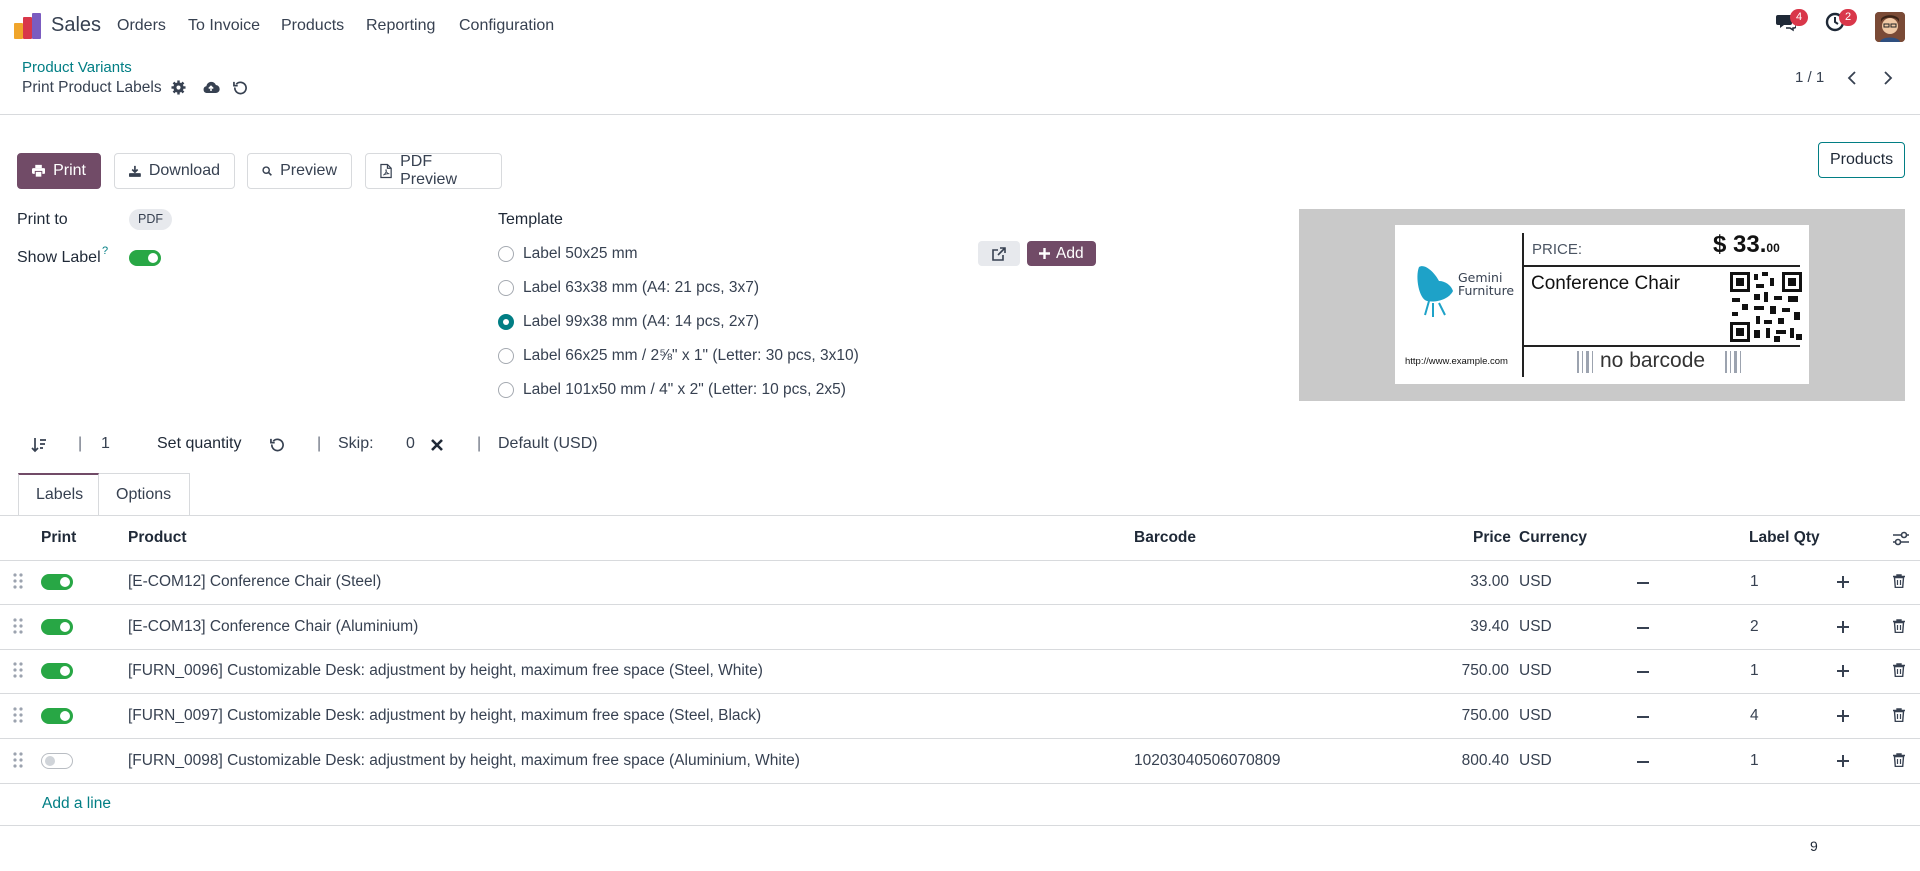 The height and width of the screenshot is (871, 1920). I want to click on sort-amount-down-icon, so click(39, 445).